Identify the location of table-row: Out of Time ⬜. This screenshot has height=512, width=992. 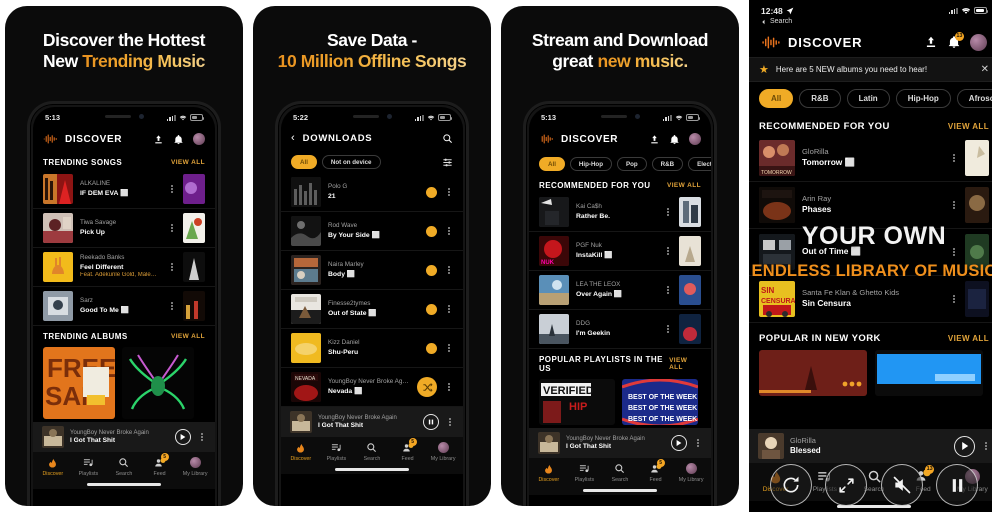
(870, 252).